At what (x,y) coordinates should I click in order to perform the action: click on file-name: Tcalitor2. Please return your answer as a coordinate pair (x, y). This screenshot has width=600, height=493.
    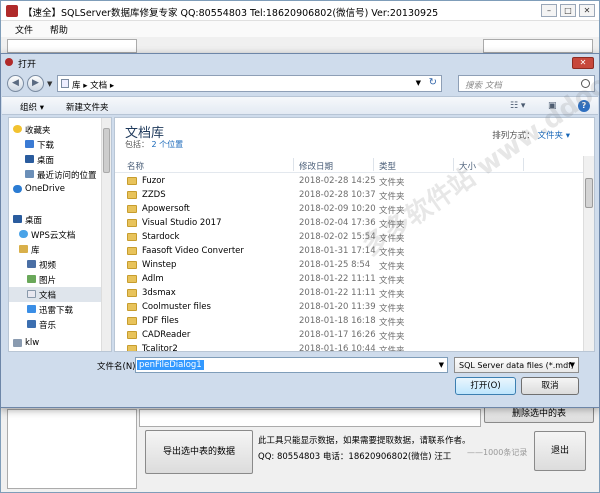
    Looking at the image, I should click on (160, 348).